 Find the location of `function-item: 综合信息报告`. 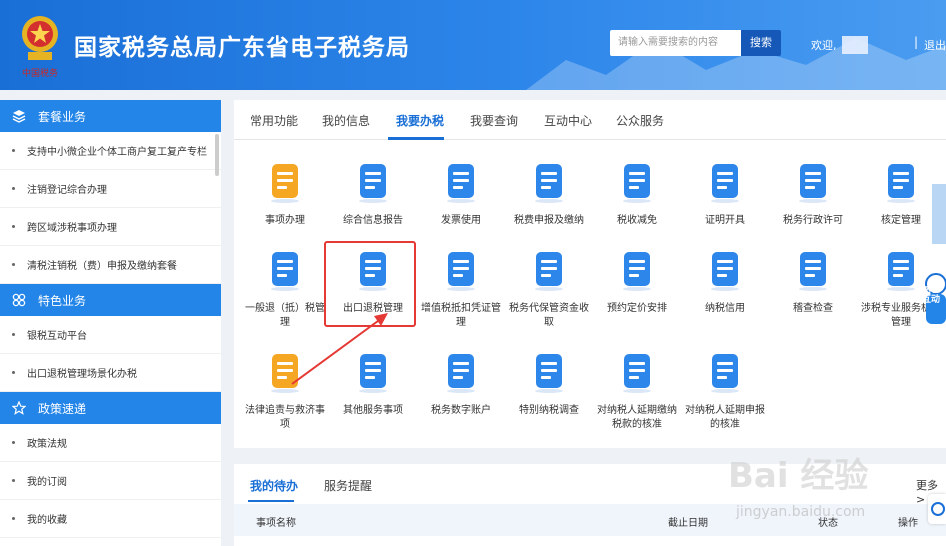

function-item: 综合信息报告 is located at coordinates (373, 207).